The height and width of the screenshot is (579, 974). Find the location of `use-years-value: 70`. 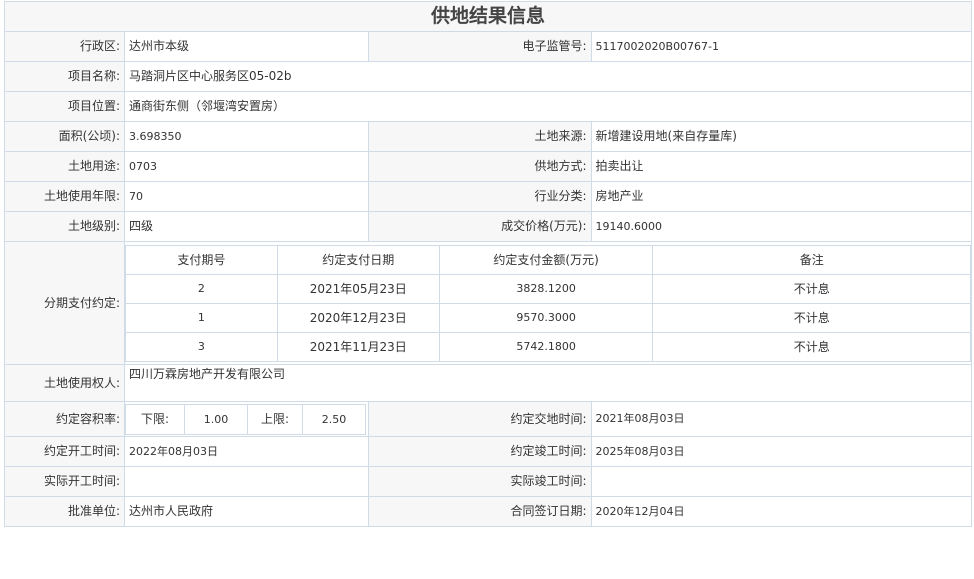

use-years-value: 70 is located at coordinates (246, 196).